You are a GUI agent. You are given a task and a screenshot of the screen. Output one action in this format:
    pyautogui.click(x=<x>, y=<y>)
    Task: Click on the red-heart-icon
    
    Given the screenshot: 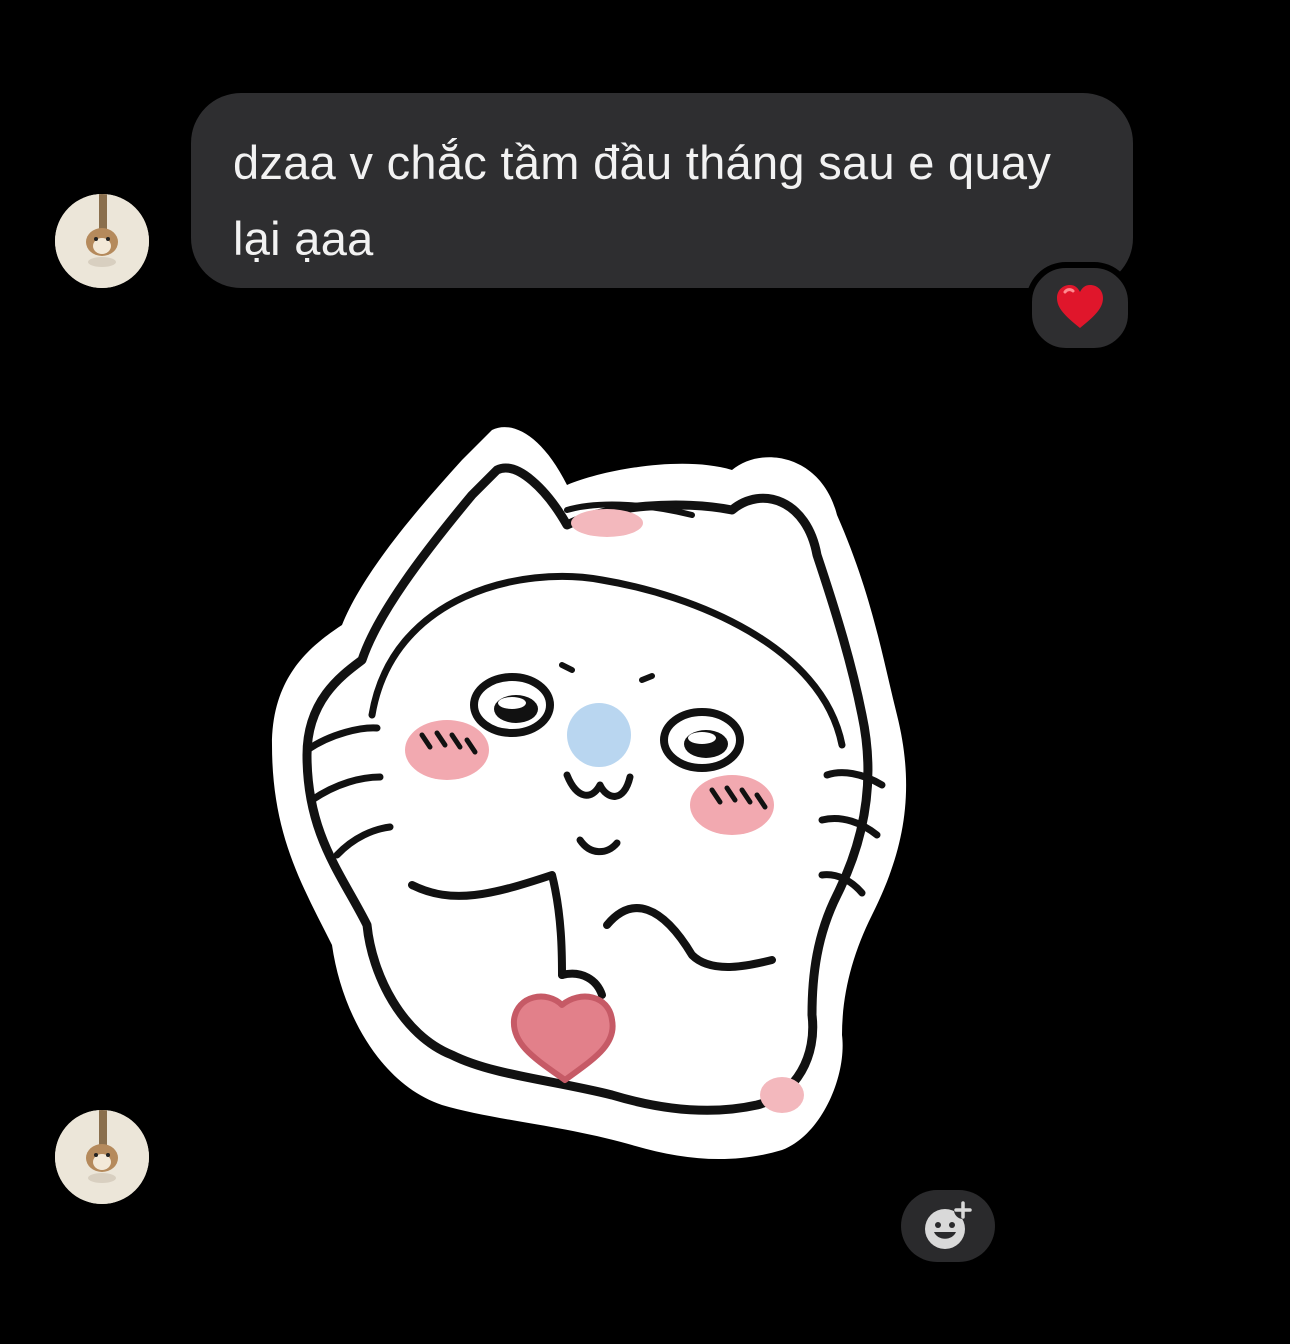 What is the action you would take?
    pyautogui.click(x=1080, y=306)
    